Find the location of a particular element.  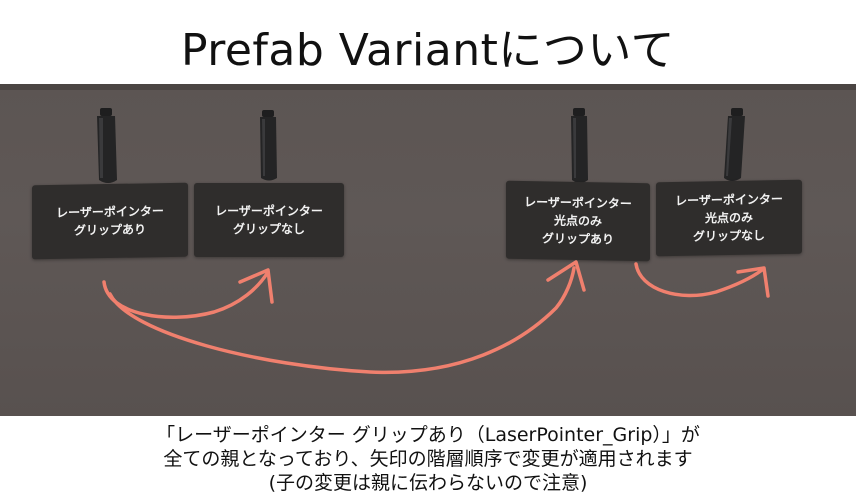

arrow-grip-to-light-grip is located at coordinates (342, 320).